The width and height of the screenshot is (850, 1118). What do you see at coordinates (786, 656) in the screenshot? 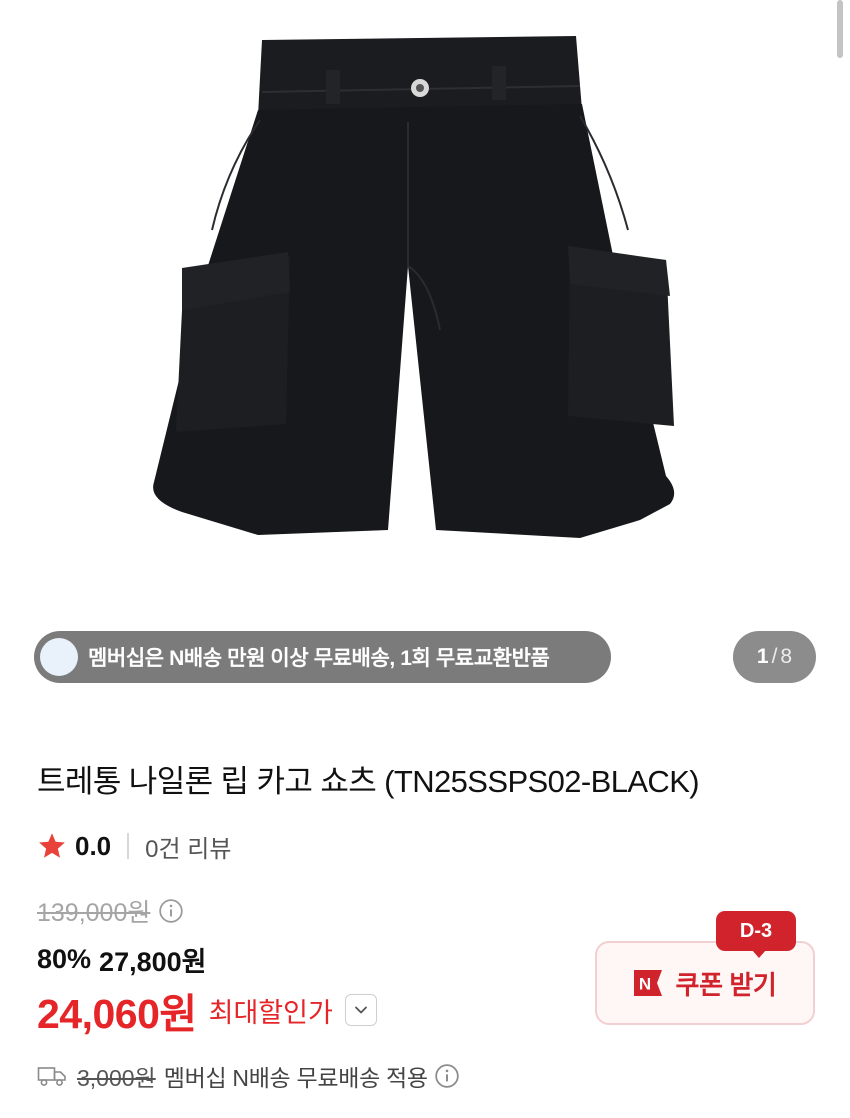
I see `counter-total: 8` at bounding box center [786, 656].